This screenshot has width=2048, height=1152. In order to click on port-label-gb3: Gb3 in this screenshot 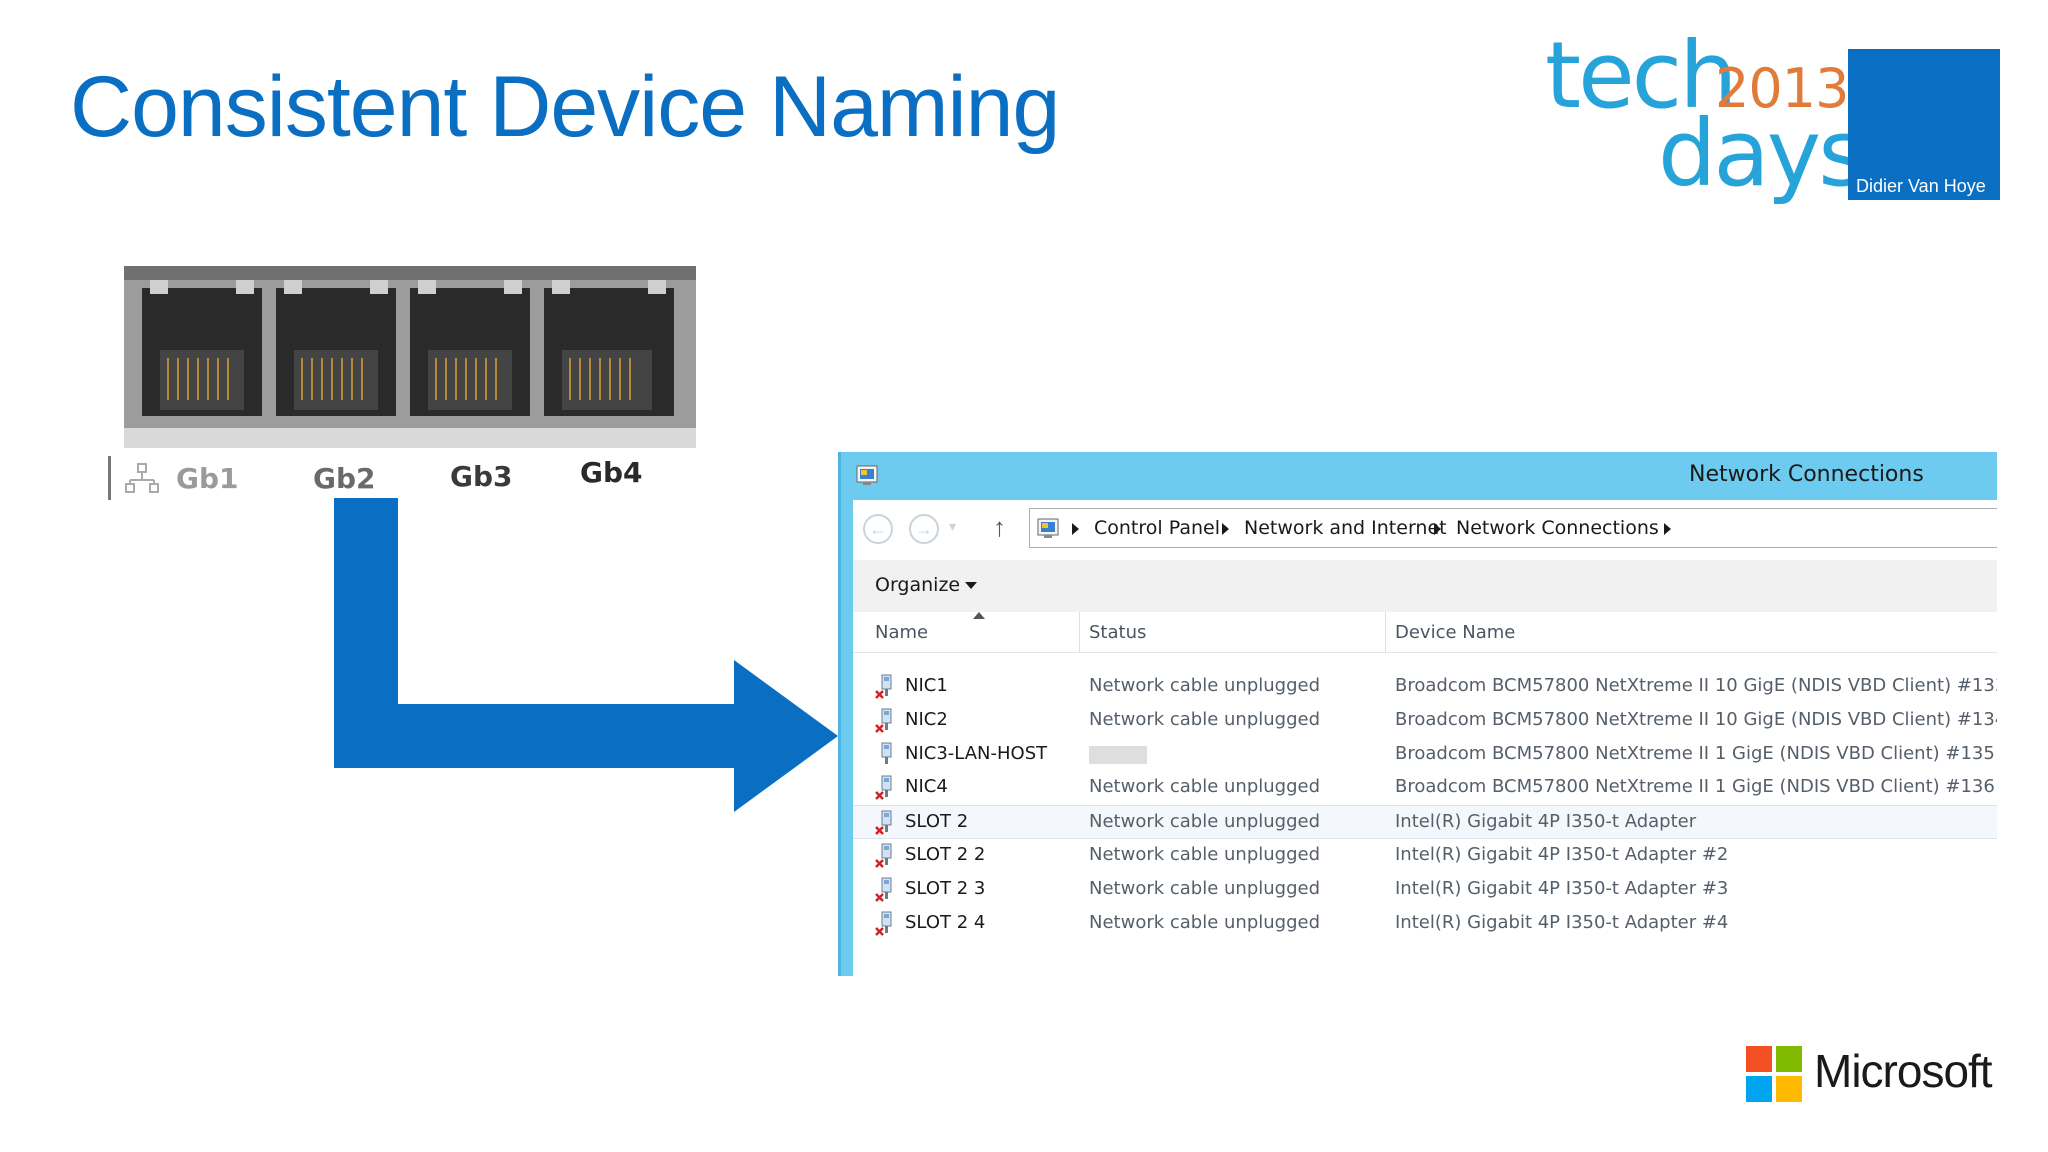, I will do `click(481, 476)`.